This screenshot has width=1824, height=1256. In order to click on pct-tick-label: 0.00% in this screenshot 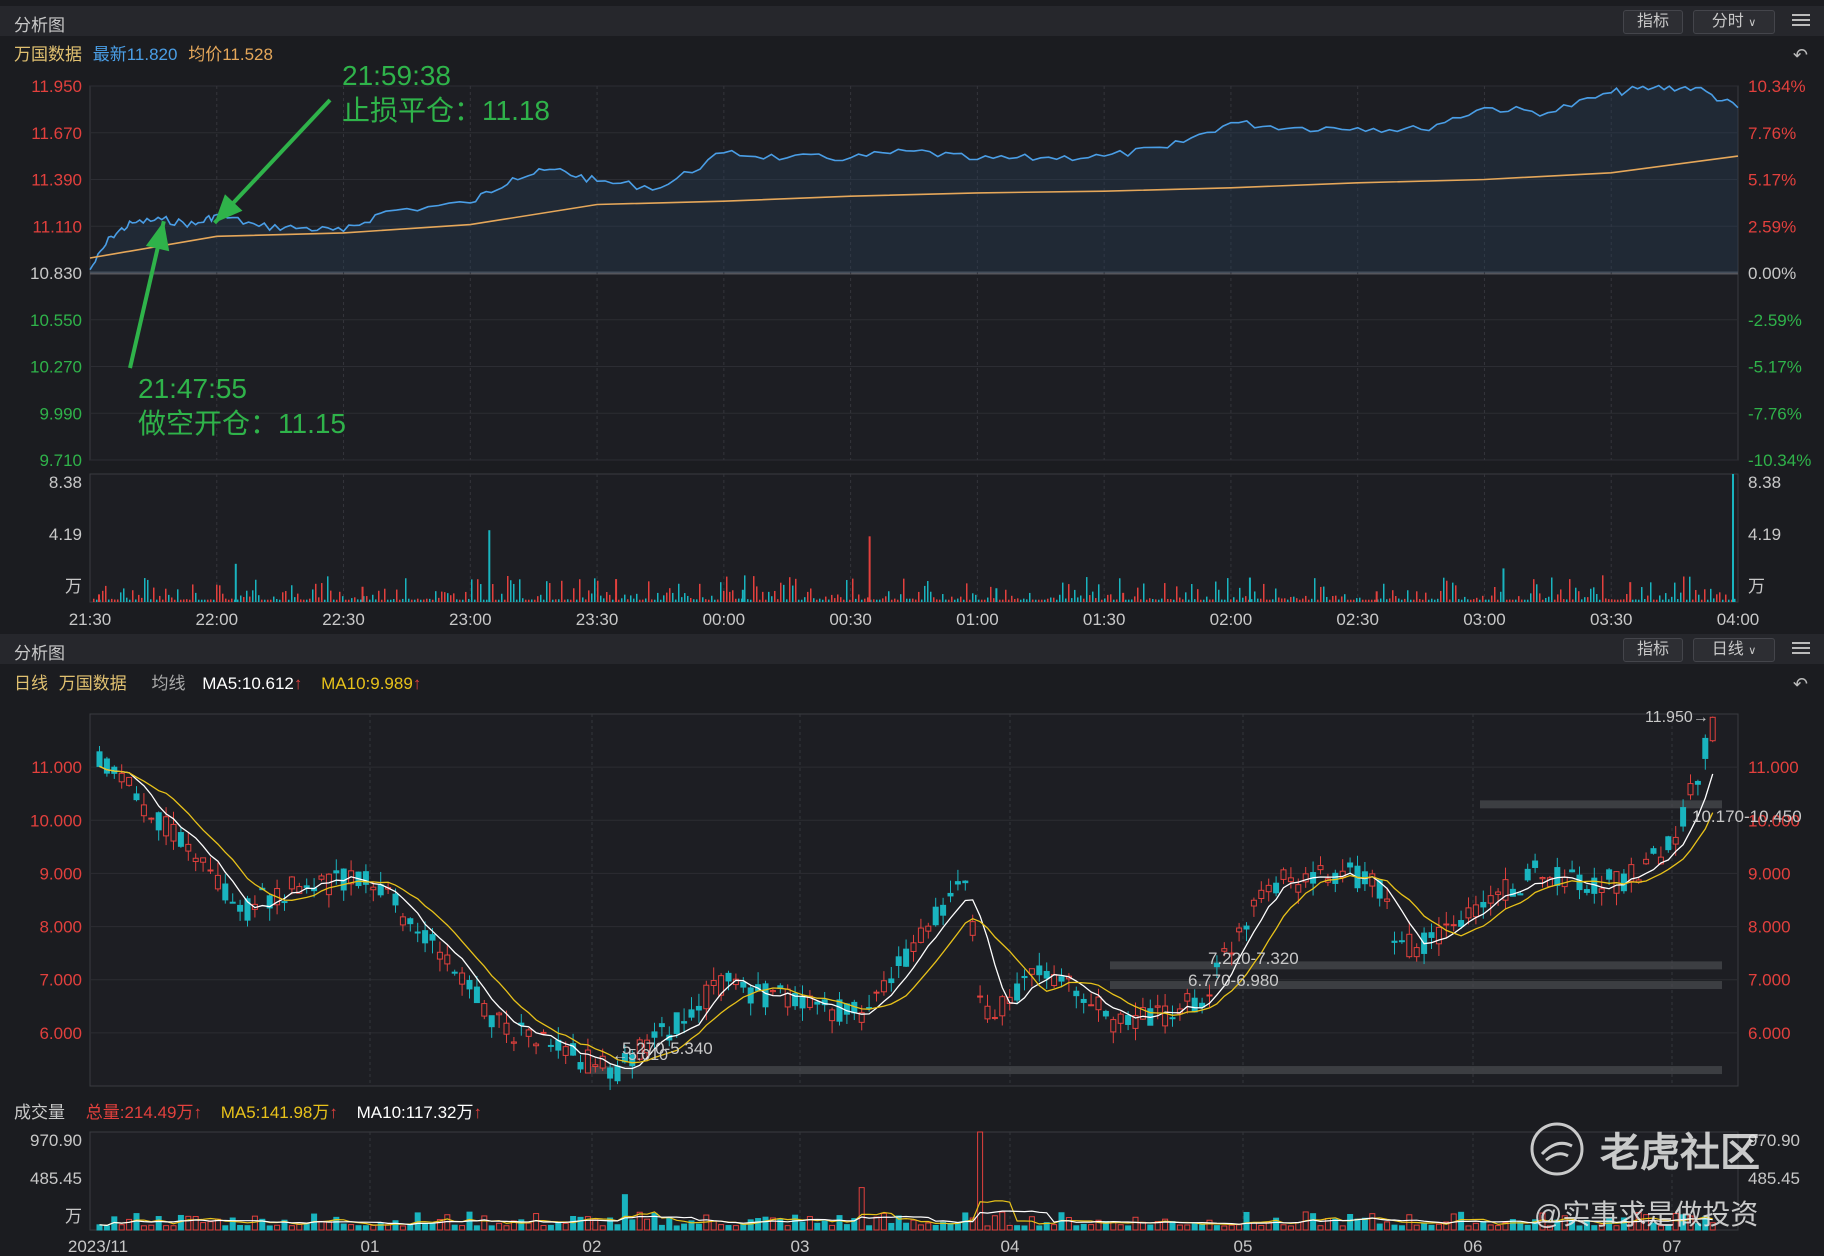, I will do `click(1772, 273)`.